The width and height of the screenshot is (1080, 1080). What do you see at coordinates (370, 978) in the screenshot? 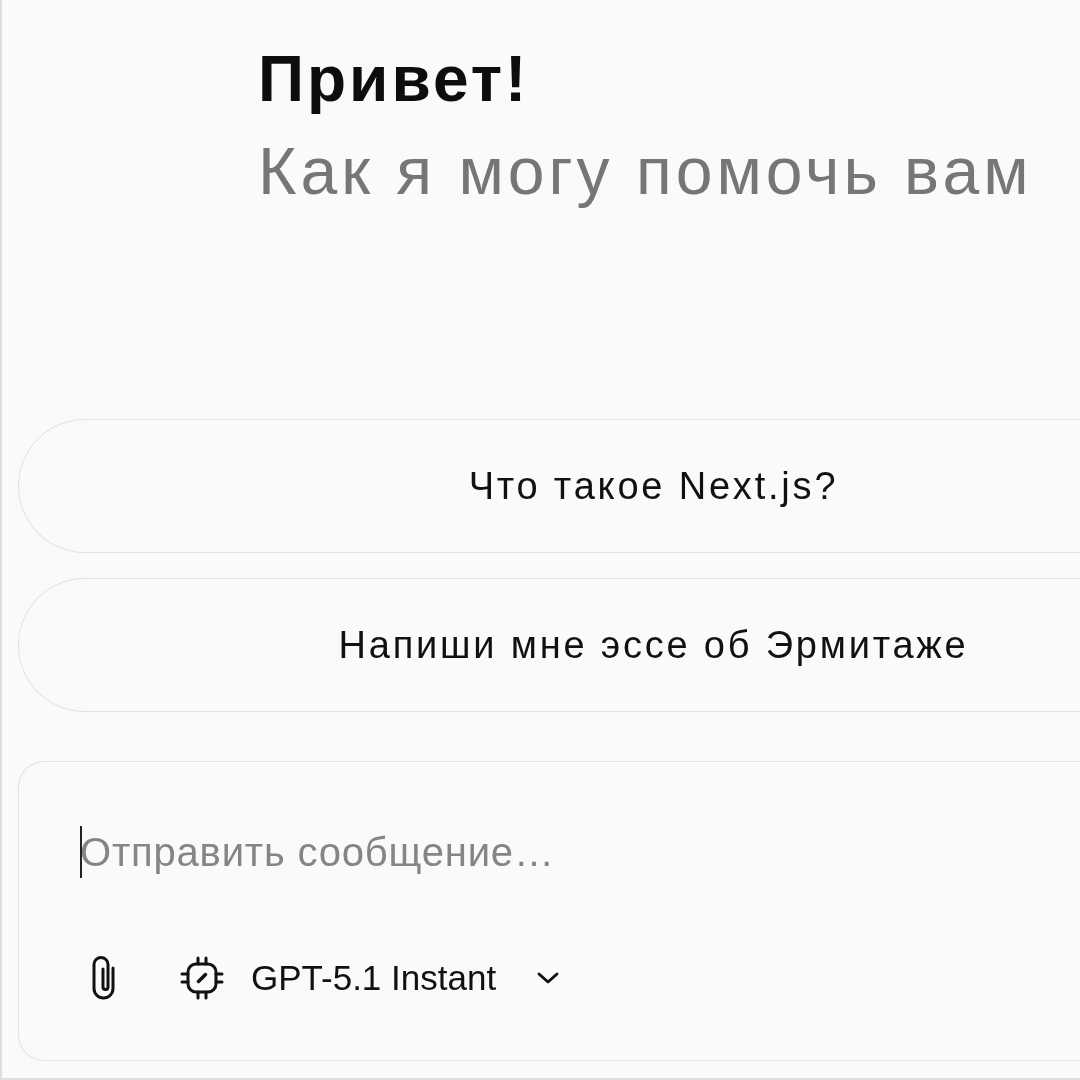
I see `model-selector-button: GPT-5.1 Instant` at bounding box center [370, 978].